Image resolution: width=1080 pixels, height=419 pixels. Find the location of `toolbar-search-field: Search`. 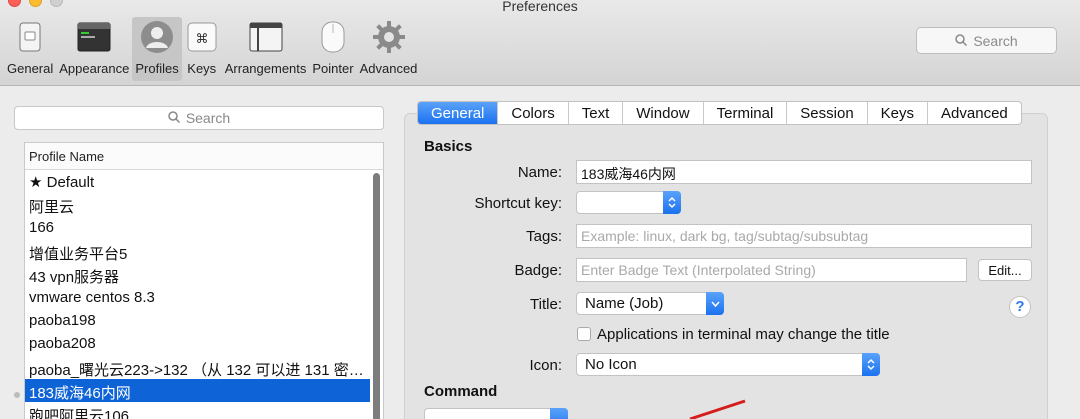

toolbar-search-field: Search is located at coordinates (986, 40).